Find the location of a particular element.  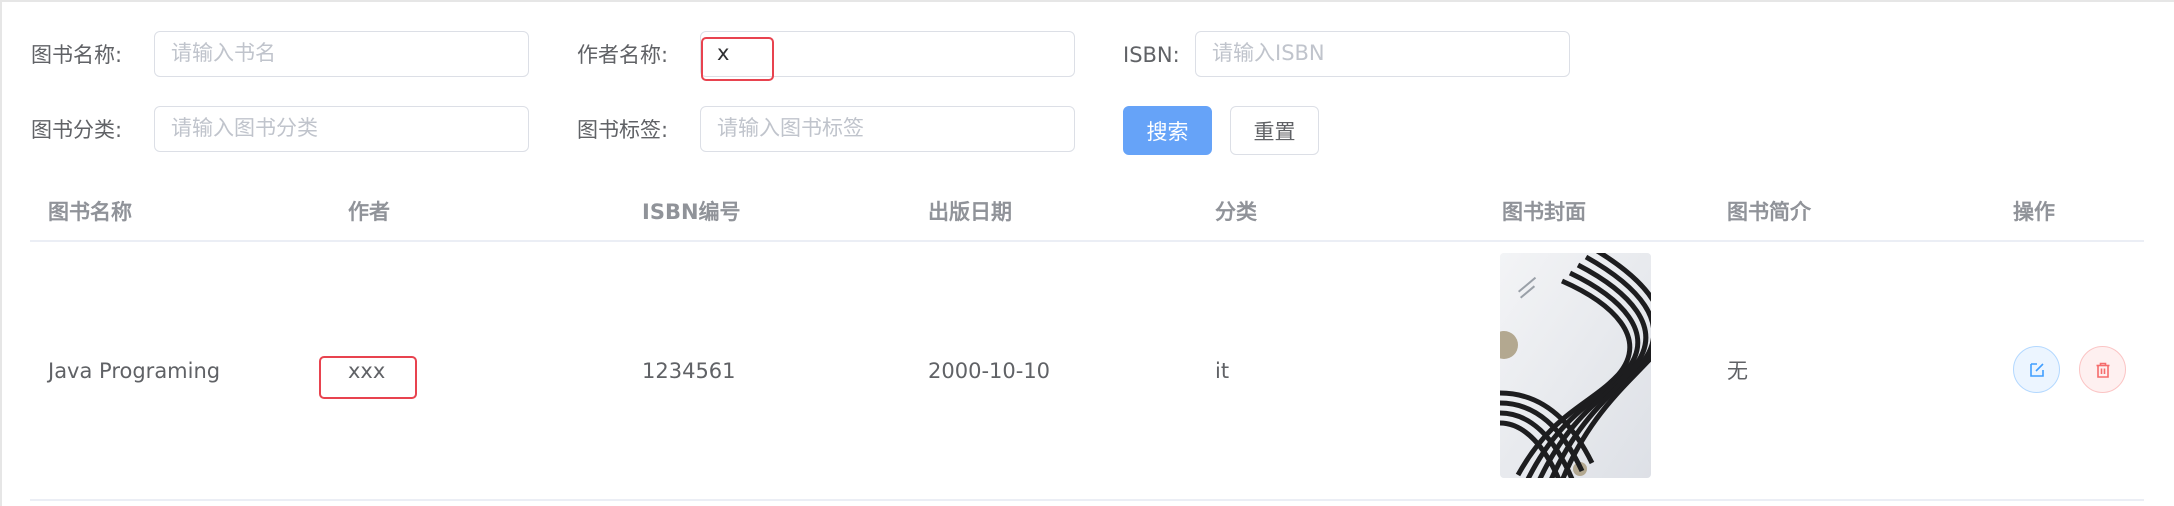

trash-icon is located at coordinates (2103, 370).